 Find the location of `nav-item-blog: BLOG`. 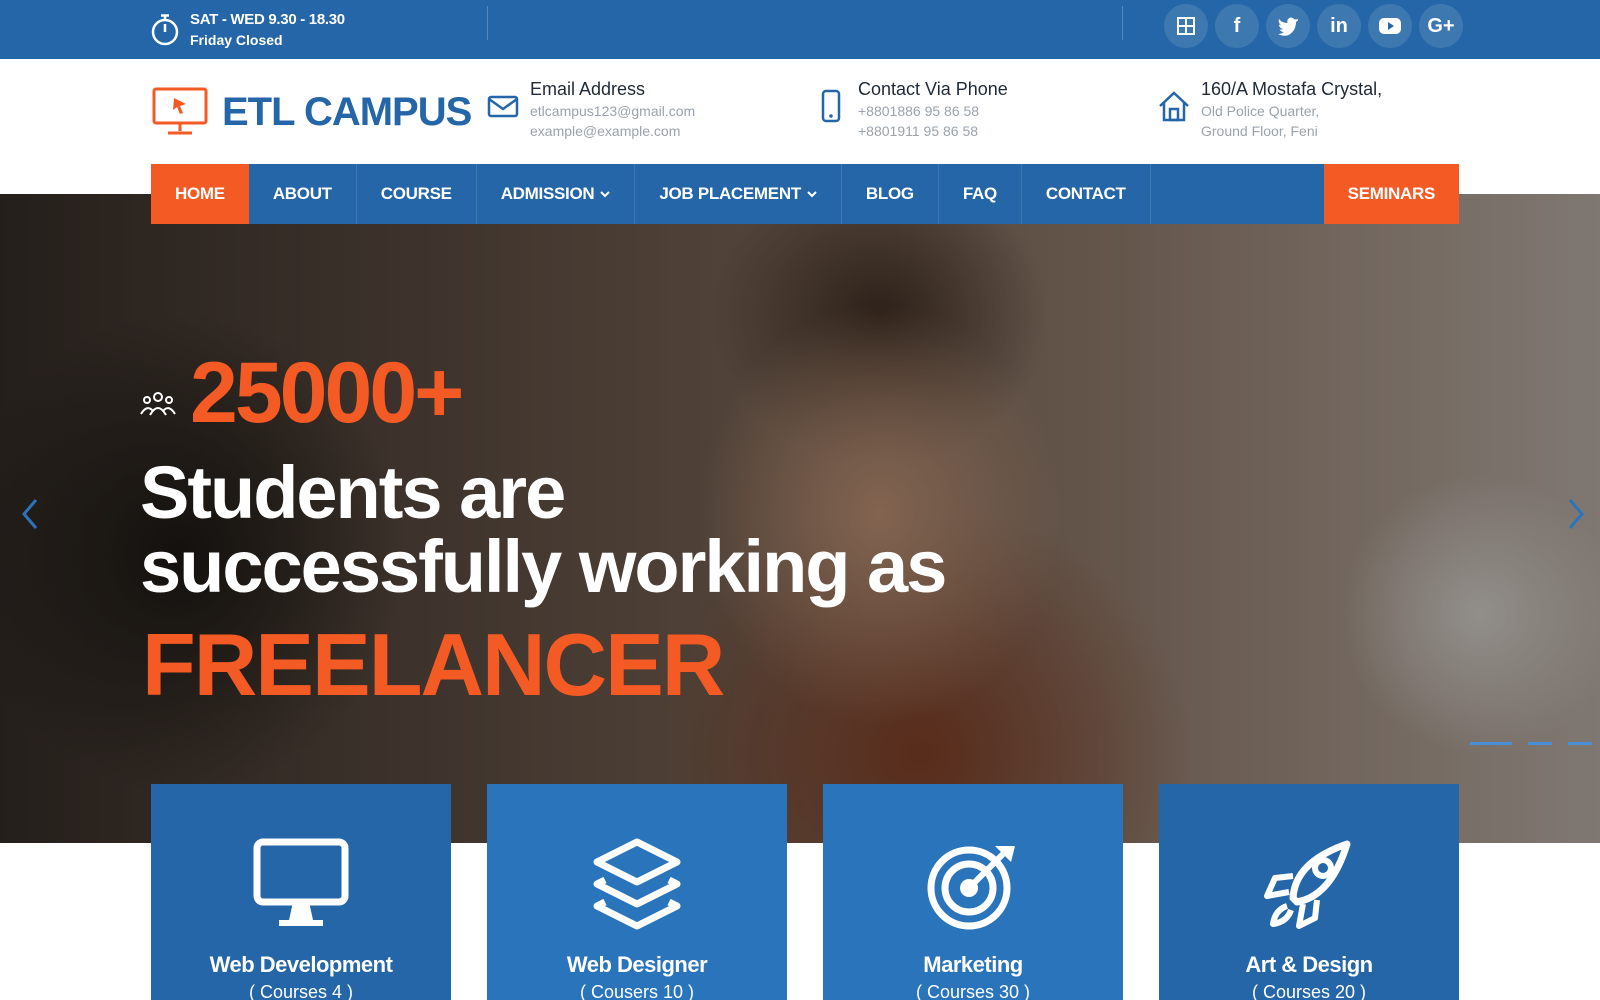

nav-item-blog: BLOG is located at coordinates (890, 194).